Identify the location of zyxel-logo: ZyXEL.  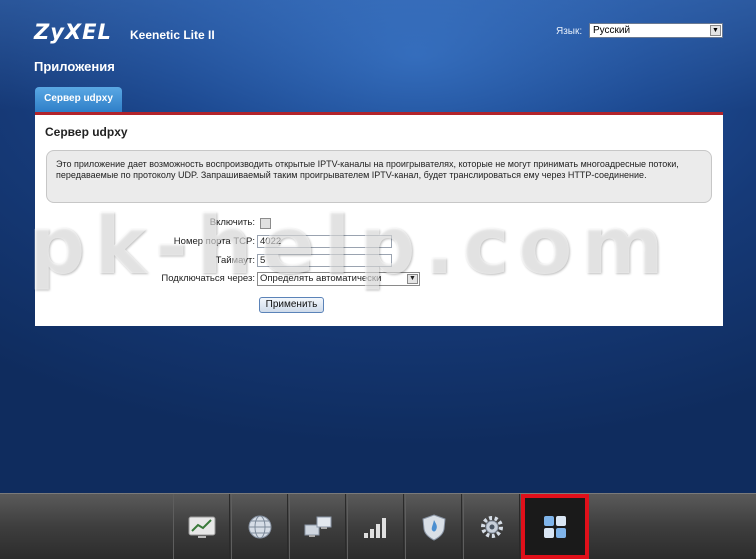
(73, 32).